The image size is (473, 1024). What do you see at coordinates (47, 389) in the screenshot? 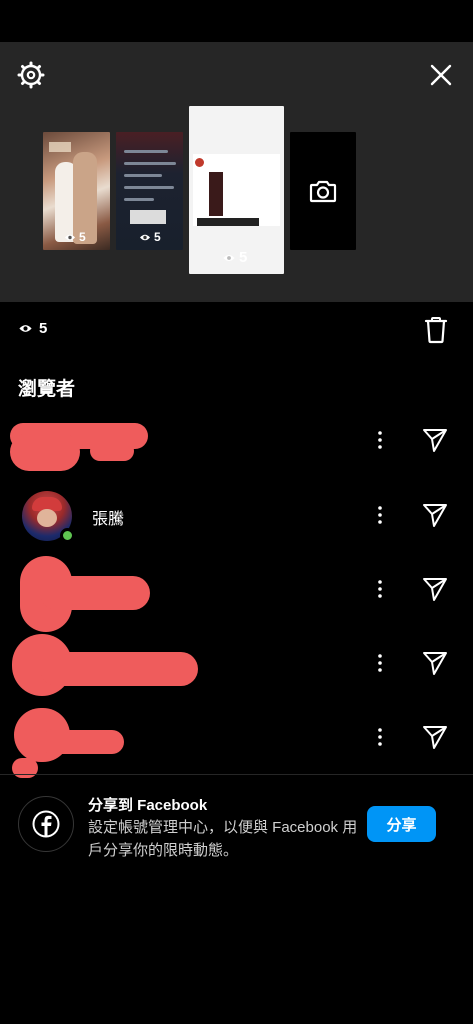
I see `viewers-heading: 瀏覽者` at bounding box center [47, 389].